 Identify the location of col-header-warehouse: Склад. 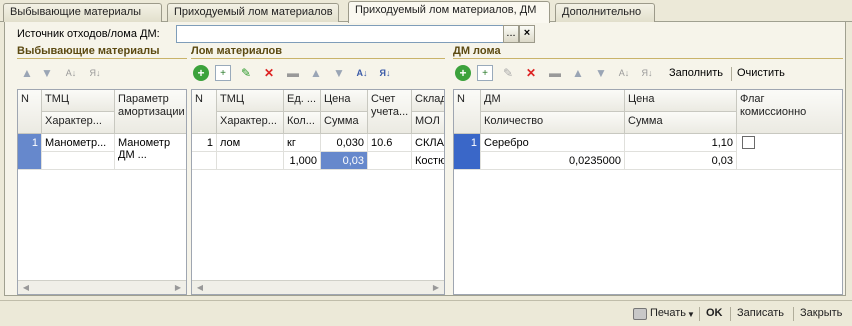
(428, 101).